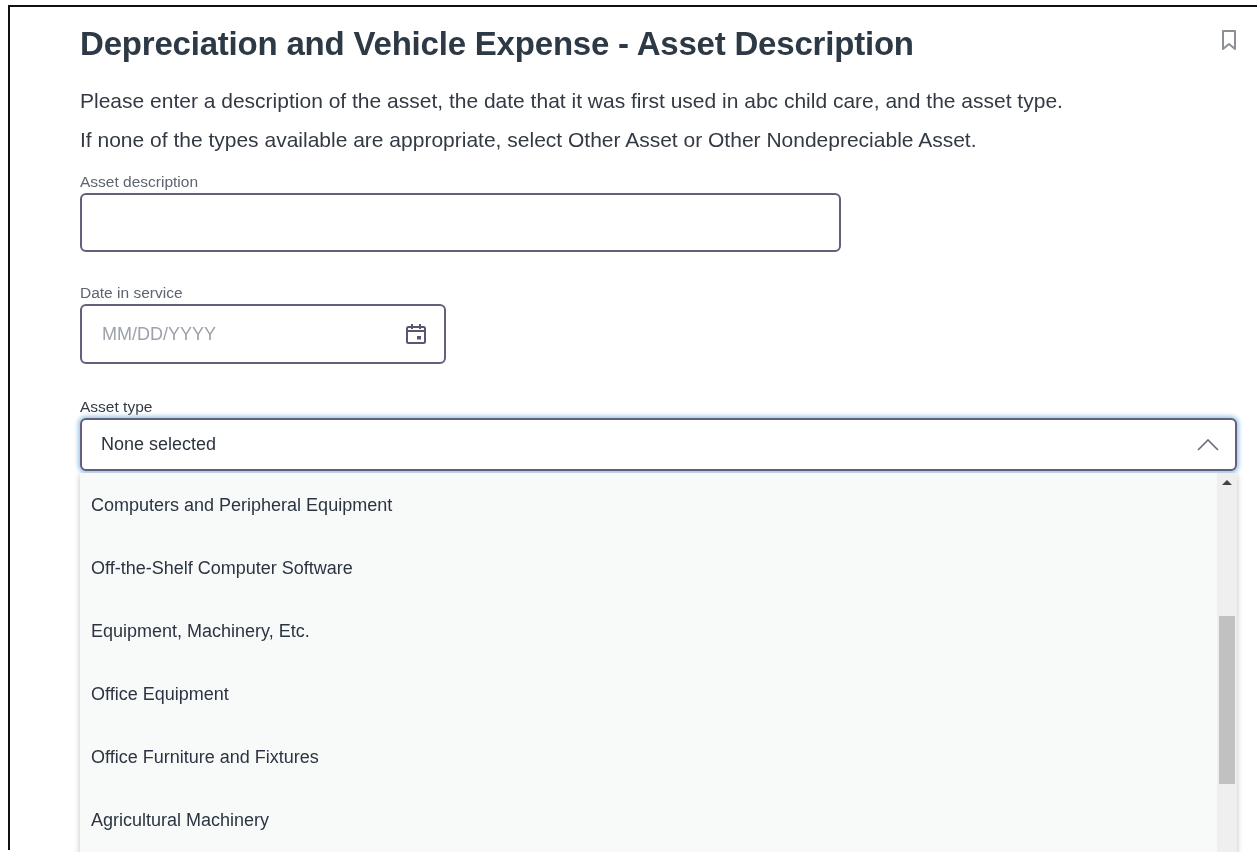  What do you see at coordinates (263, 334) in the screenshot?
I see `date-input-field: MM/DD/YYYY` at bounding box center [263, 334].